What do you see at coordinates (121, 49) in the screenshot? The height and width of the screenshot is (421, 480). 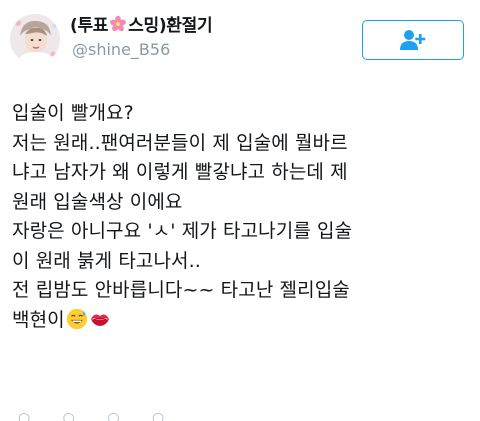 I see `user-handle: @shine_B56` at bounding box center [121, 49].